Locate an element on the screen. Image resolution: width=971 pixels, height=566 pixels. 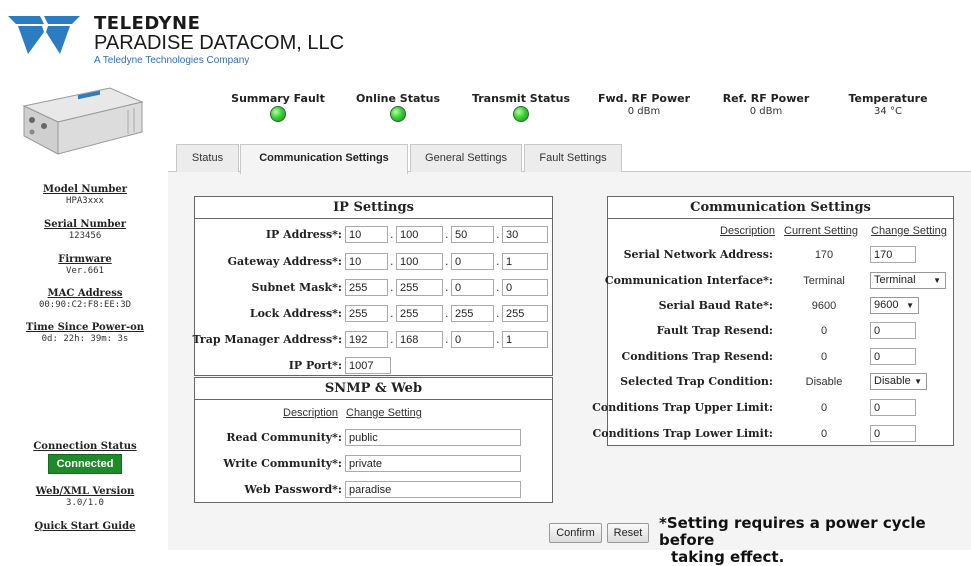
write-community-input is located at coordinates (433, 463).